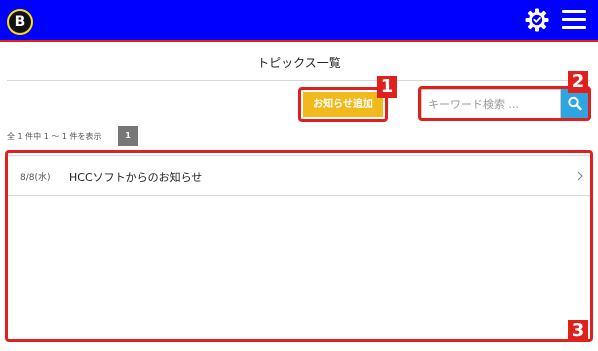 The image size is (598, 351). Describe the element at coordinates (578, 331) in the screenshot. I see `callout-badge-3: 3` at that location.